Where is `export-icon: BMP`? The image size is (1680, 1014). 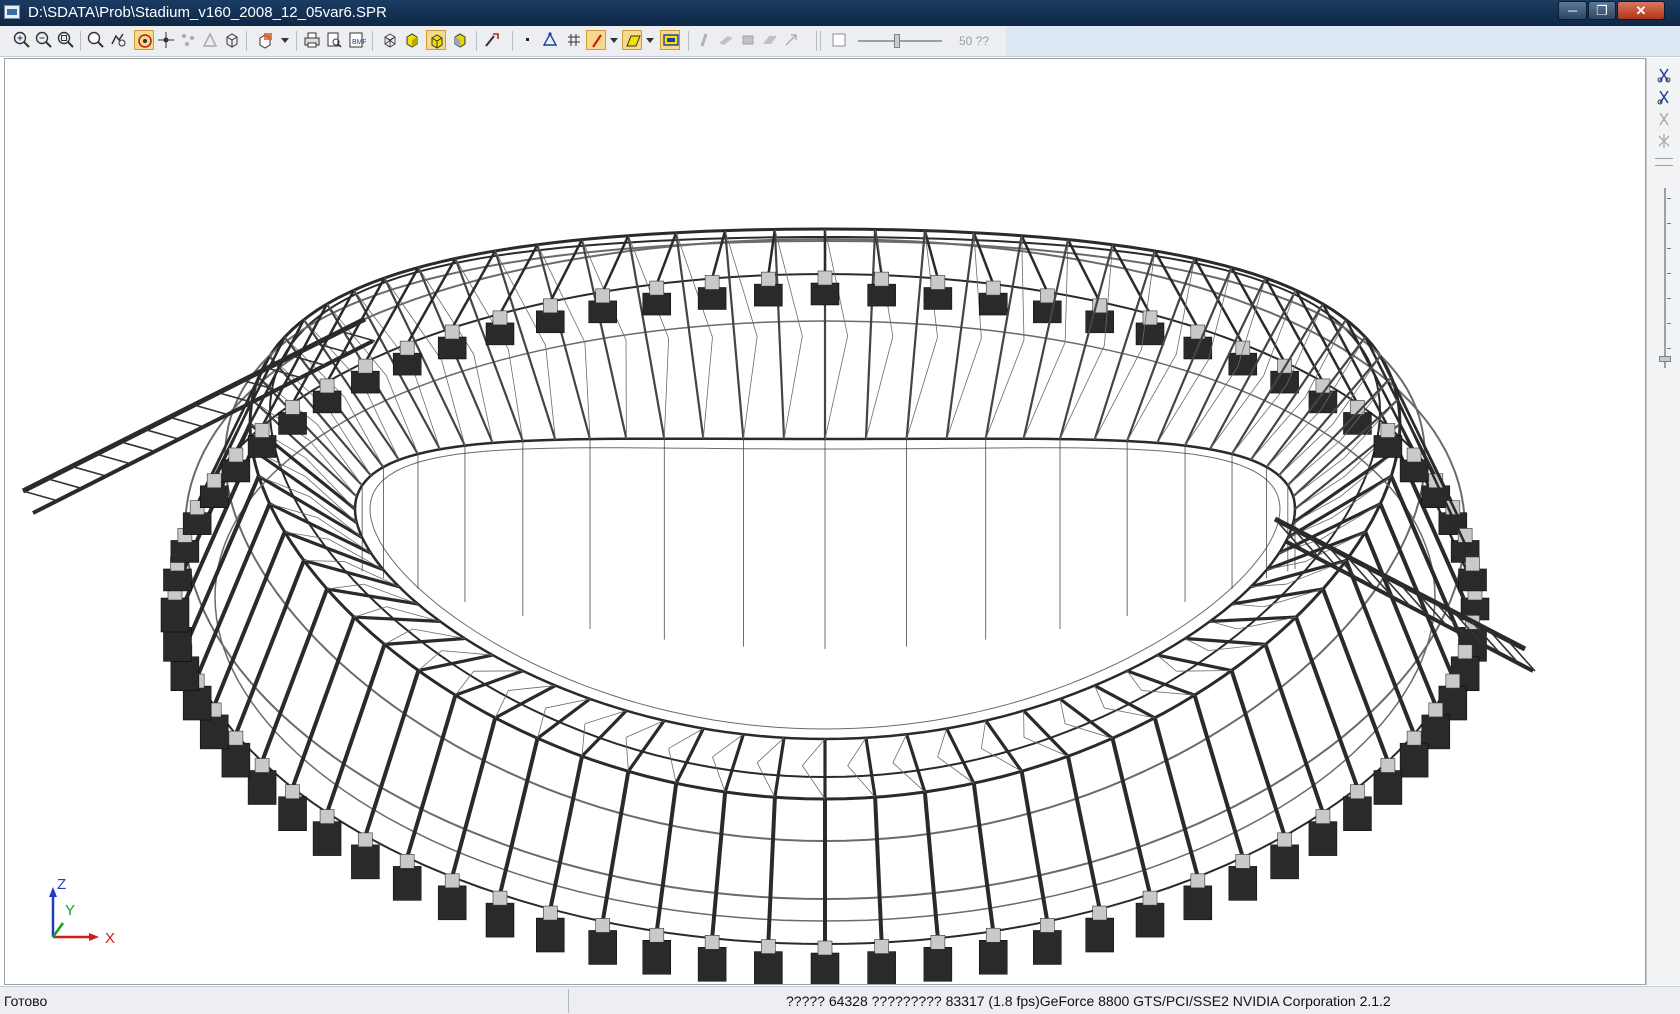
export-icon: BMP is located at coordinates (357, 40).